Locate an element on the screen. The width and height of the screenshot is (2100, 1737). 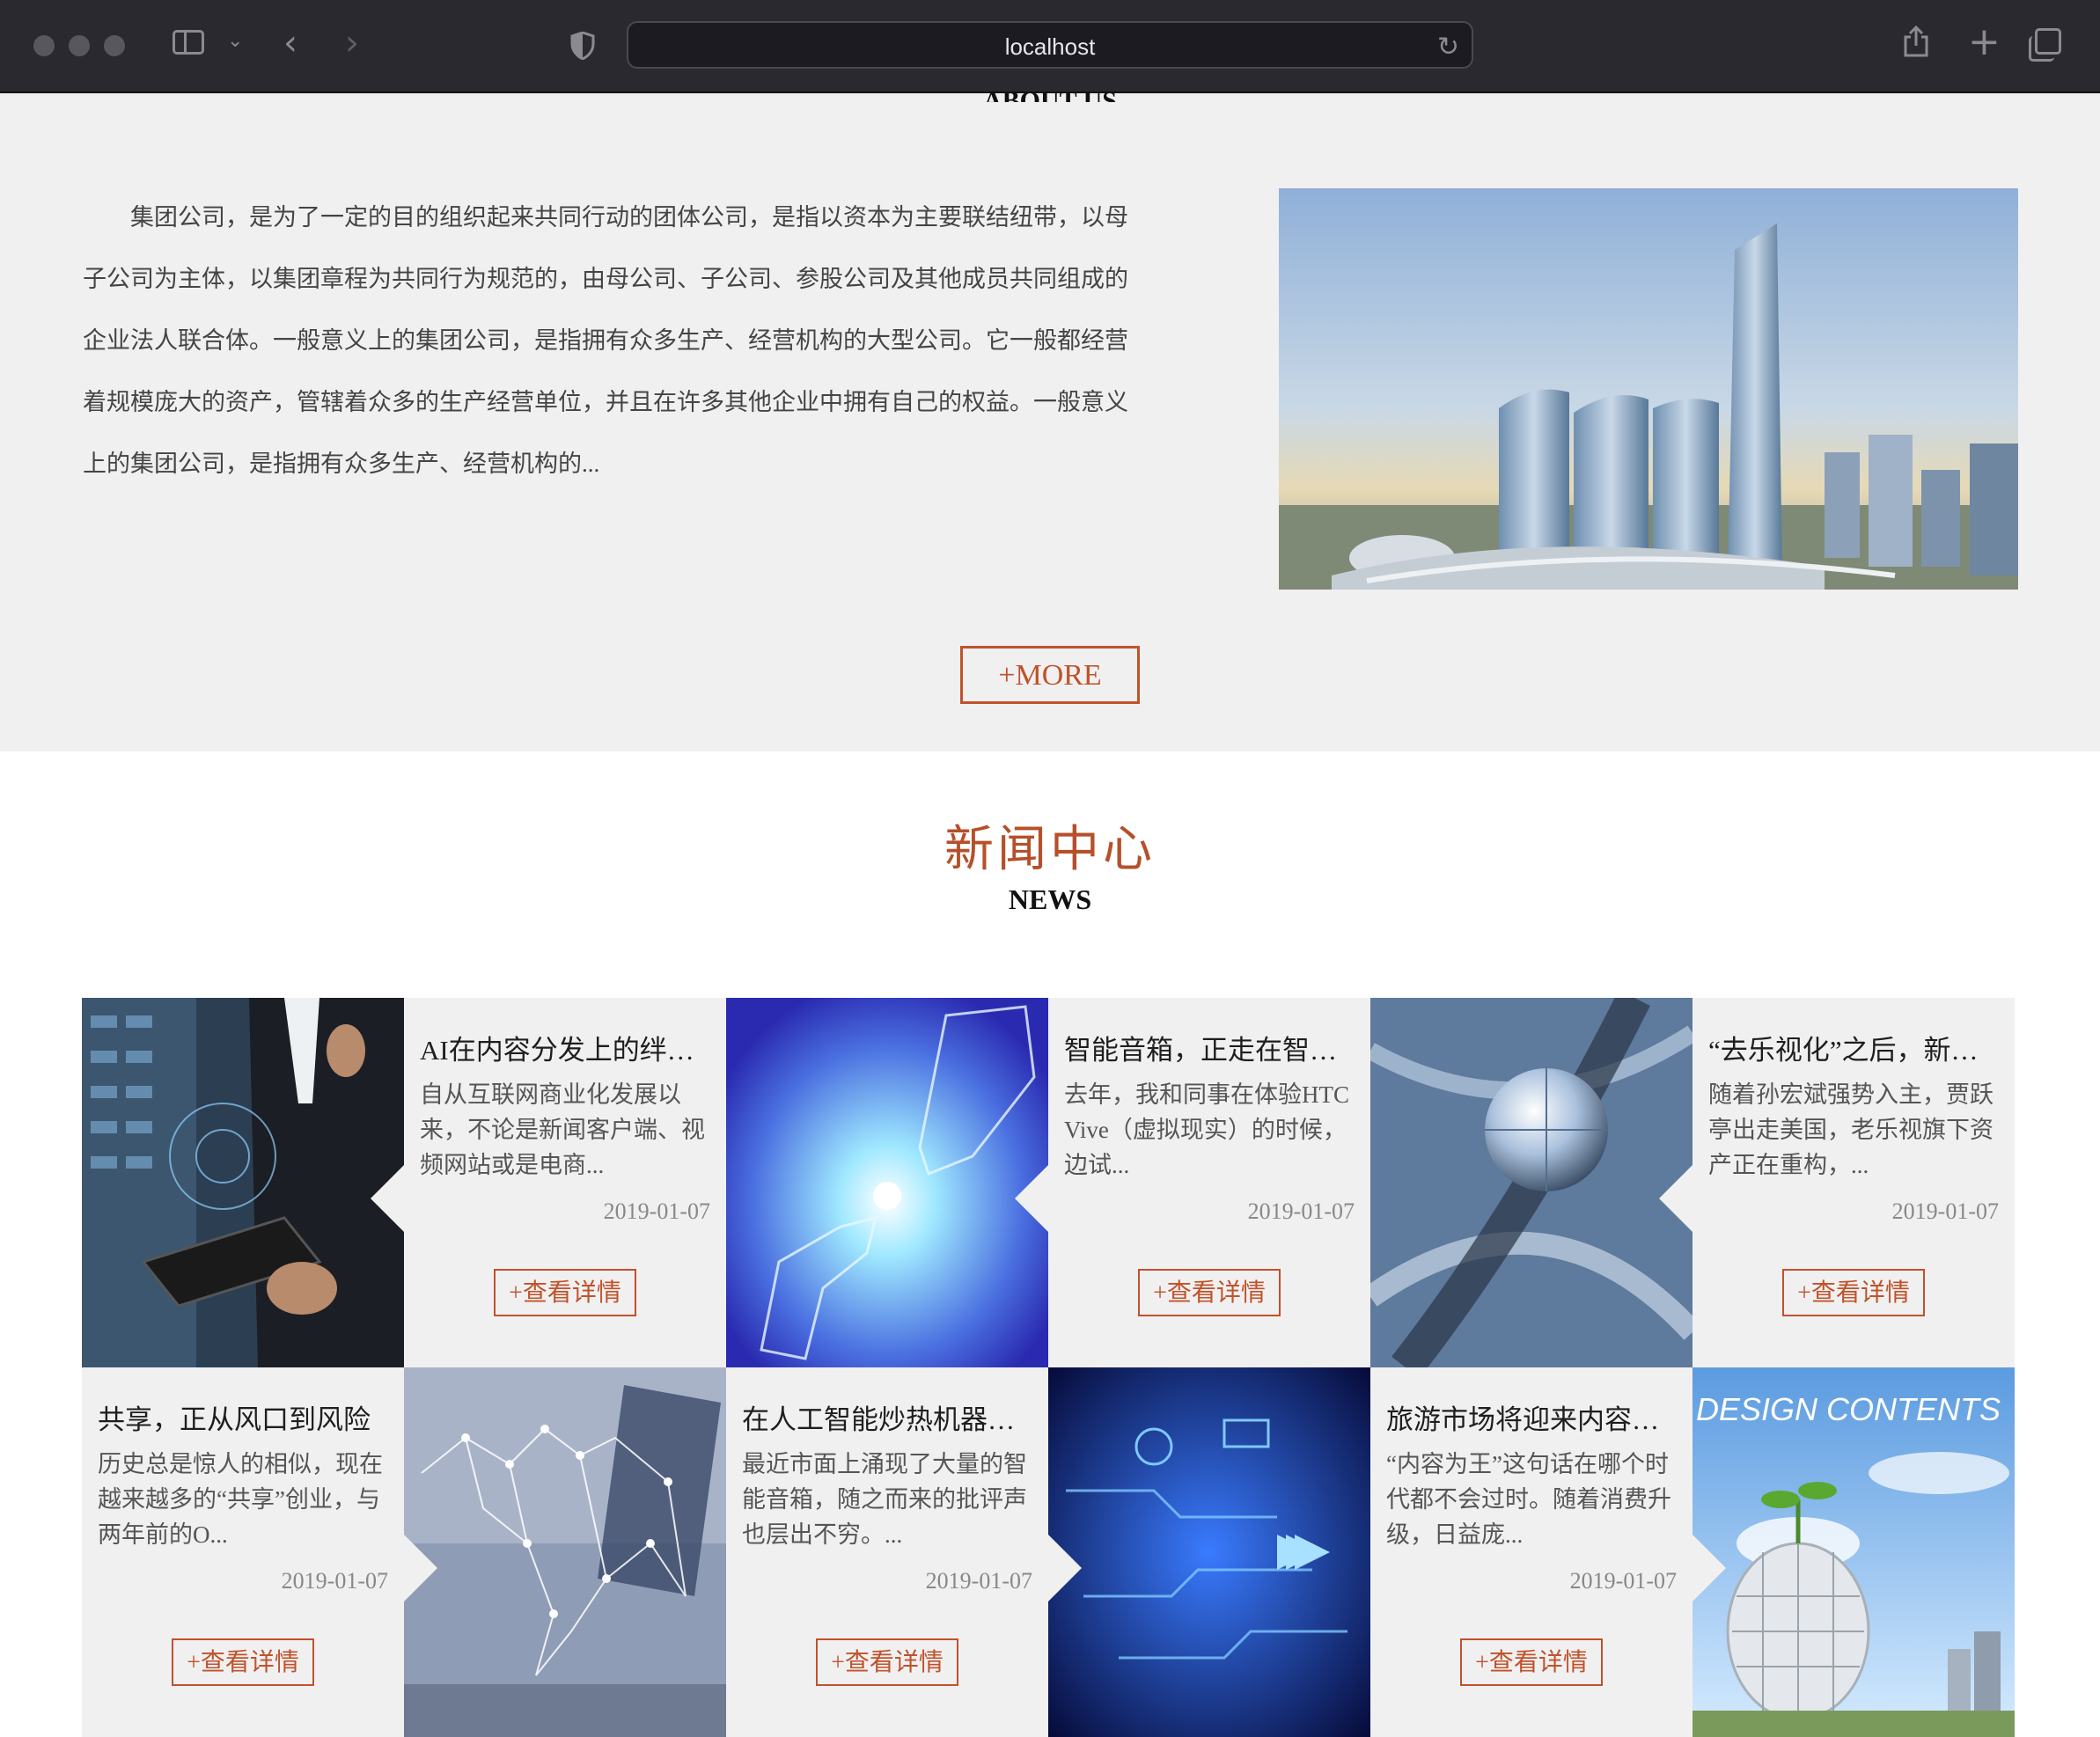
about-building-image is located at coordinates (1648, 389).